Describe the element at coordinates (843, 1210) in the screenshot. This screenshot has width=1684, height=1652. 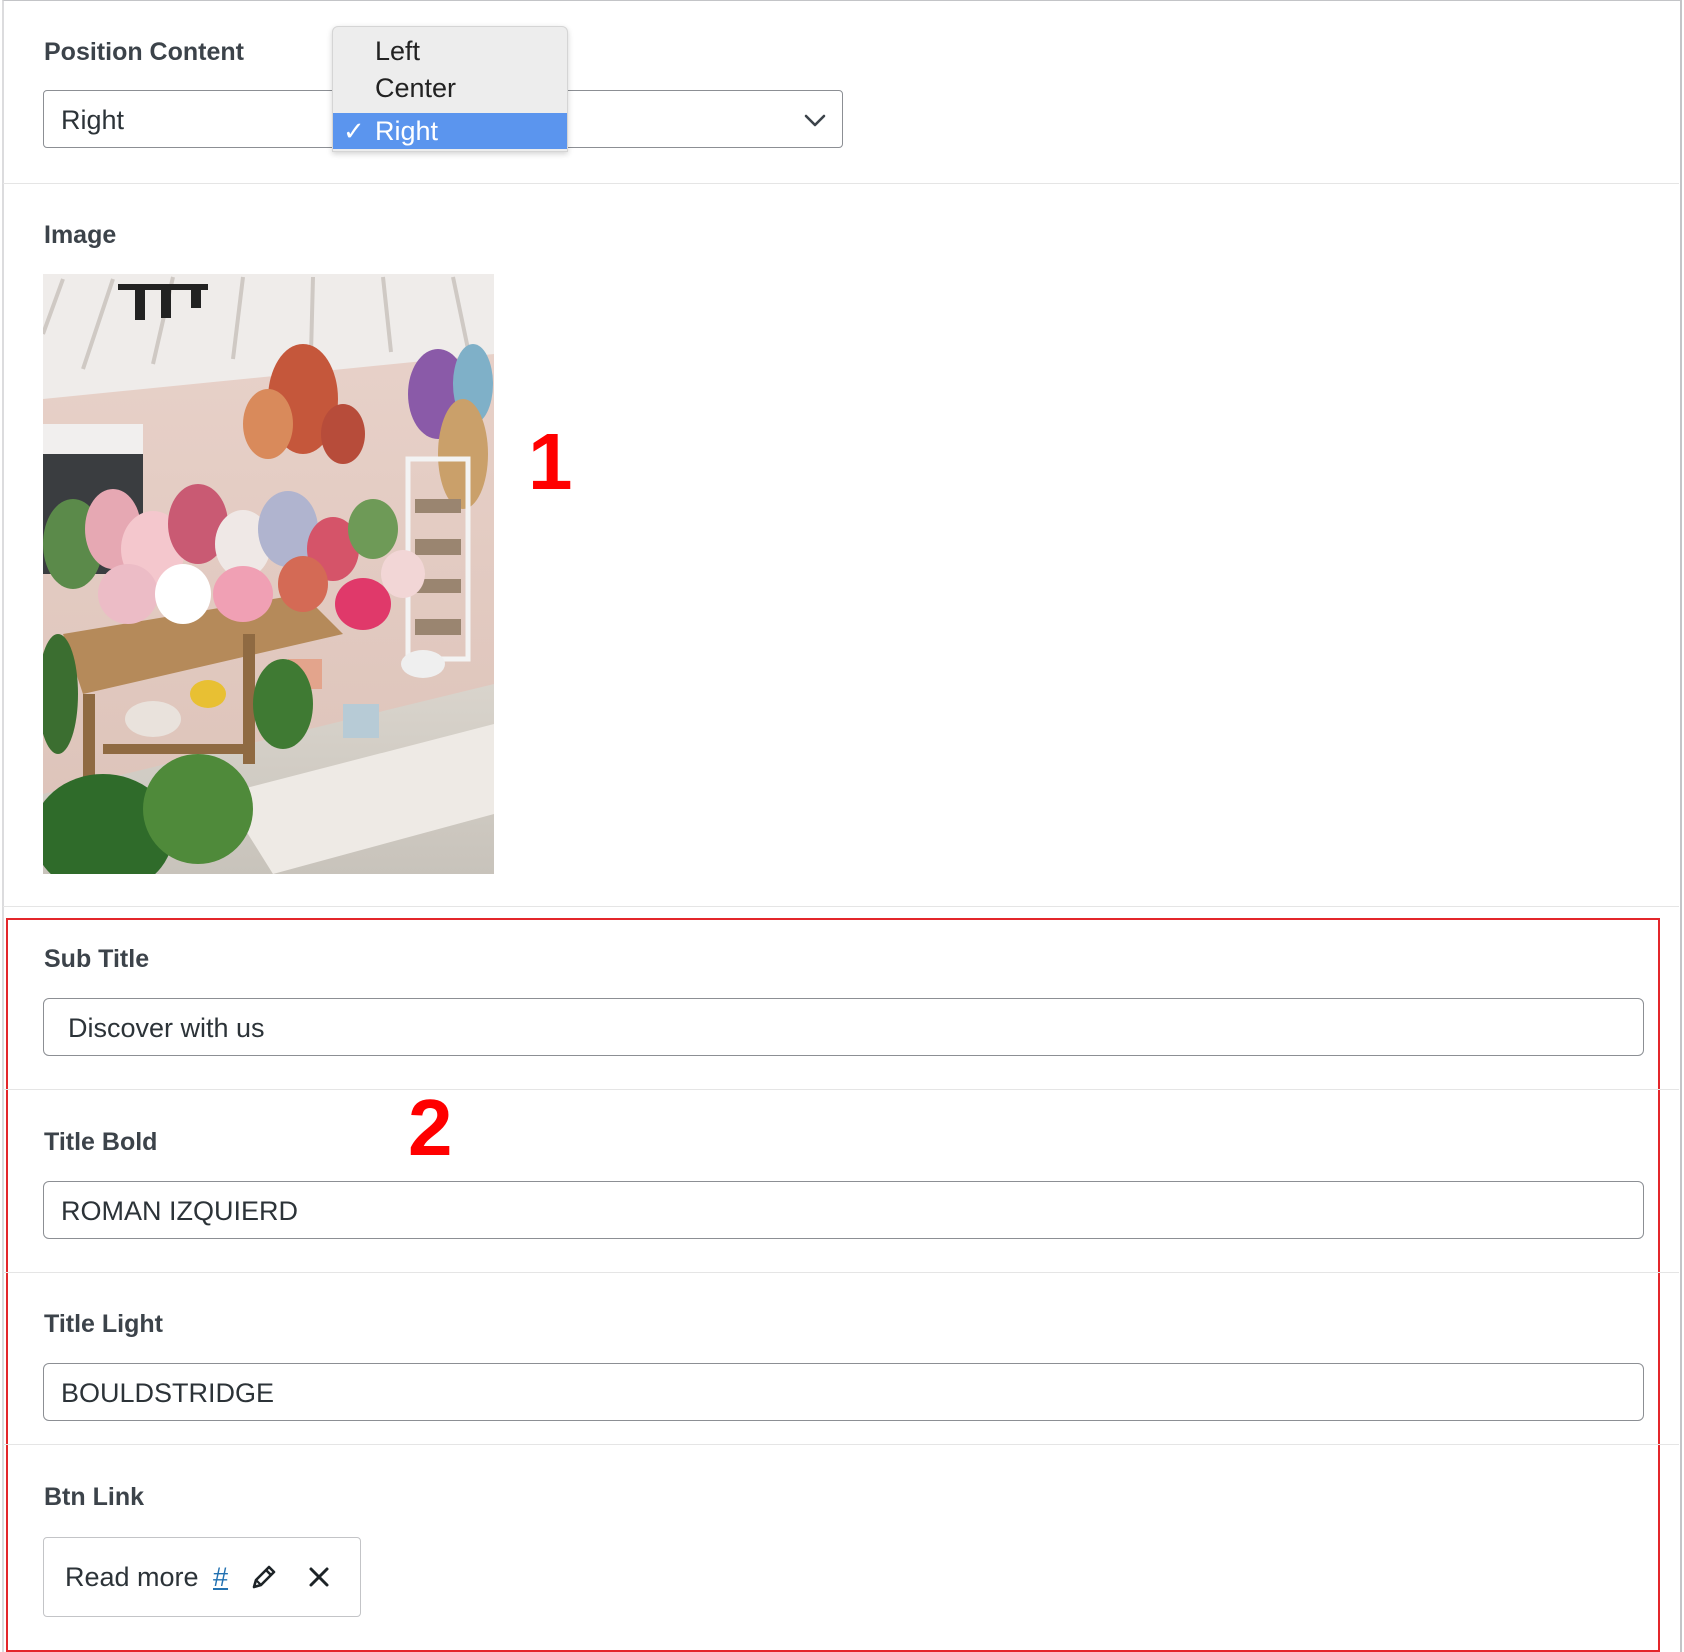
I see `title-bold-input: ROMAN IZQUIERD` at that location.